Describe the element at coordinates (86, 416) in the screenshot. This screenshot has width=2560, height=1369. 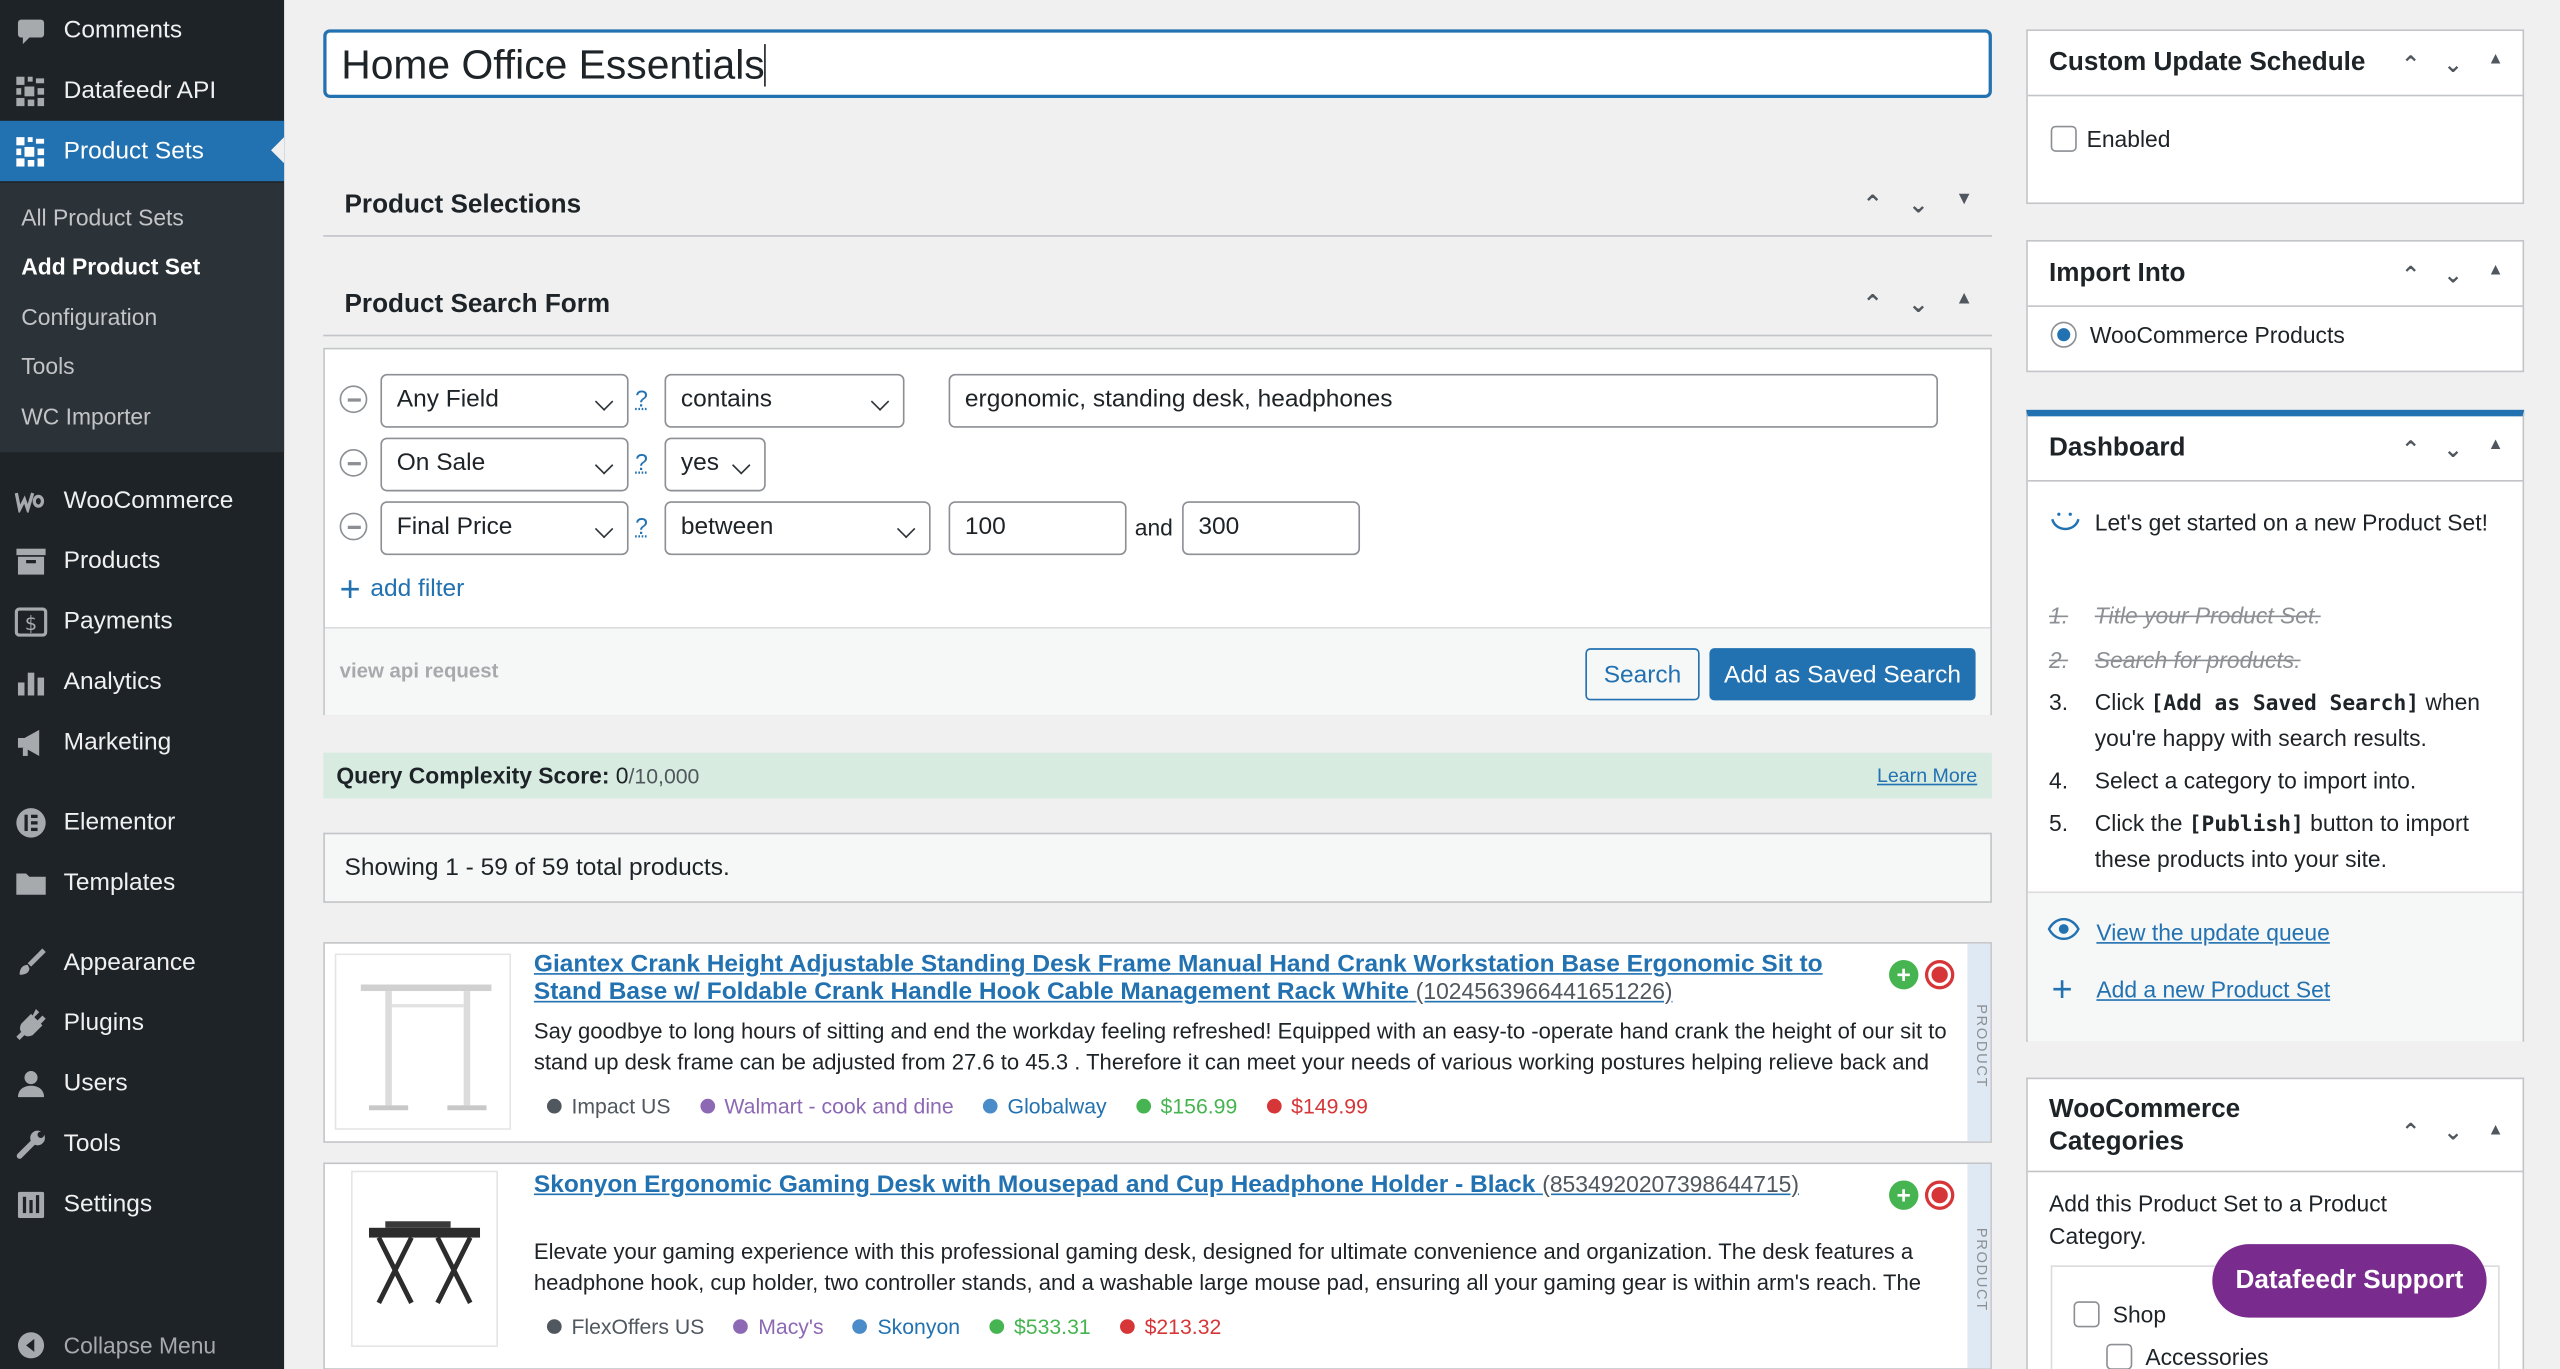
I see `submenu-wc-importer: WC Importer` at that location.